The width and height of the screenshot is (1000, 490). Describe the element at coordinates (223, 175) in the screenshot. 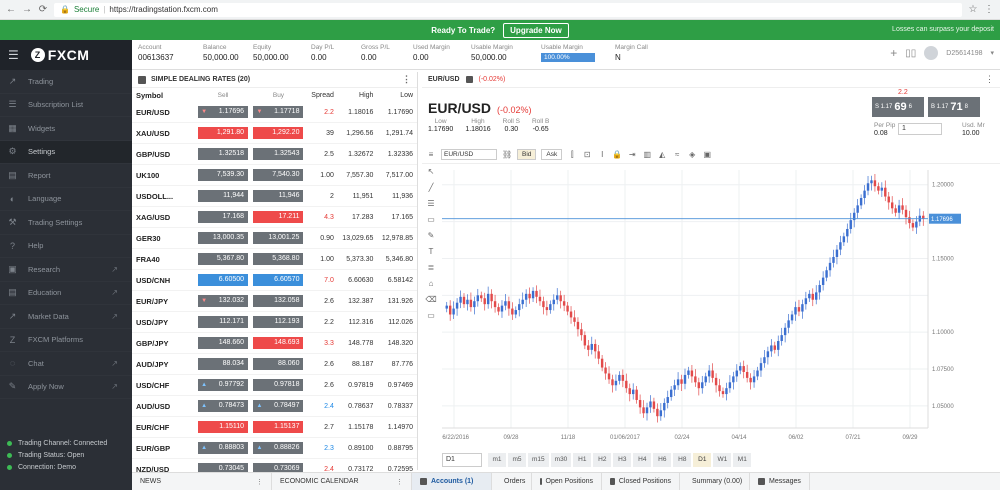

I see `sell-price-button: 7,539.30` at that location.